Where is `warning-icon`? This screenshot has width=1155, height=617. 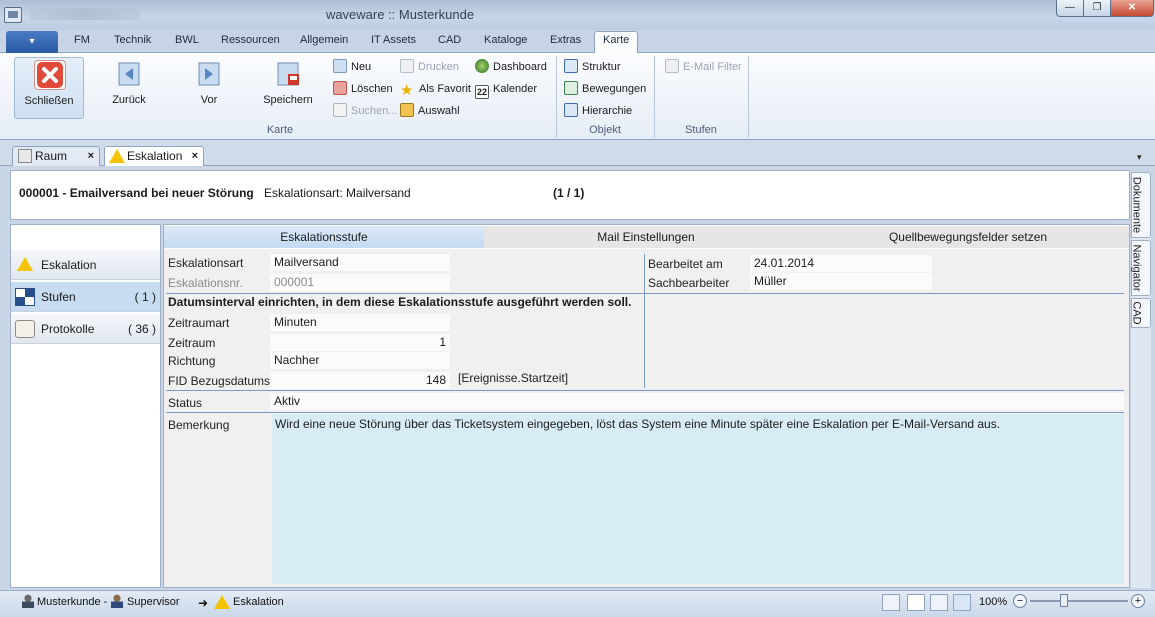
warning-icon is located at coordinates (117, 156).